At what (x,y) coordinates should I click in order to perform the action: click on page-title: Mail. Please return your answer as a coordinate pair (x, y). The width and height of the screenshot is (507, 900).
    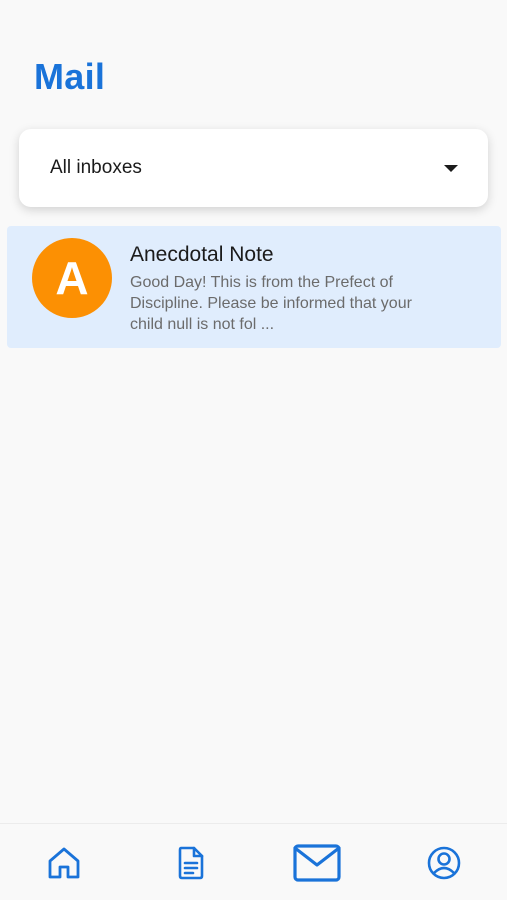
    Looking at the image, I should click on (70, 76).